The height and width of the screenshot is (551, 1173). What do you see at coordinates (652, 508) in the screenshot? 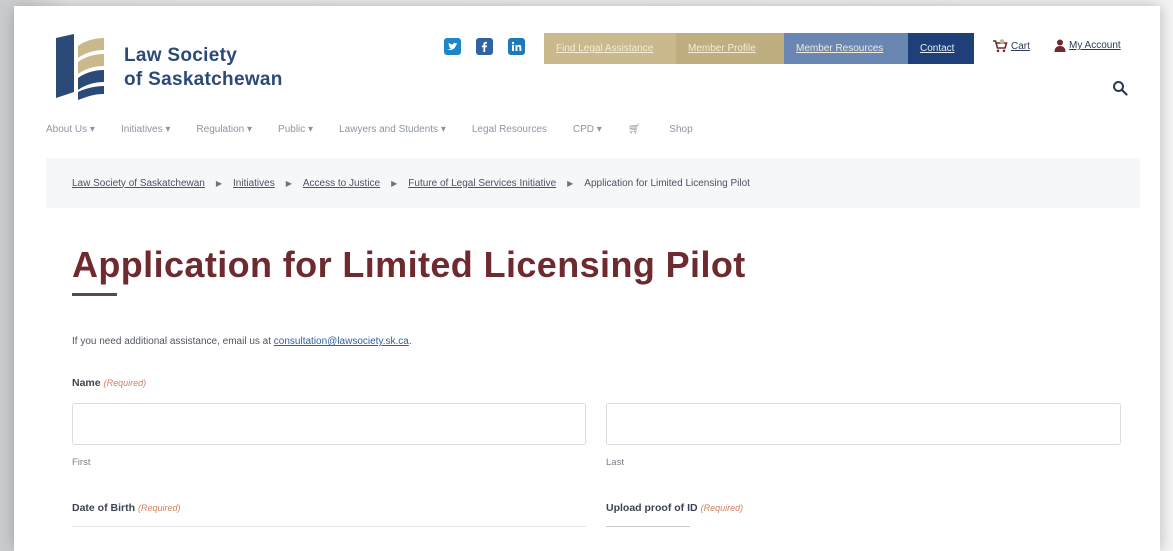
I see `upload-label-text: Upload proof of ID` at bounding box center [652, 508].